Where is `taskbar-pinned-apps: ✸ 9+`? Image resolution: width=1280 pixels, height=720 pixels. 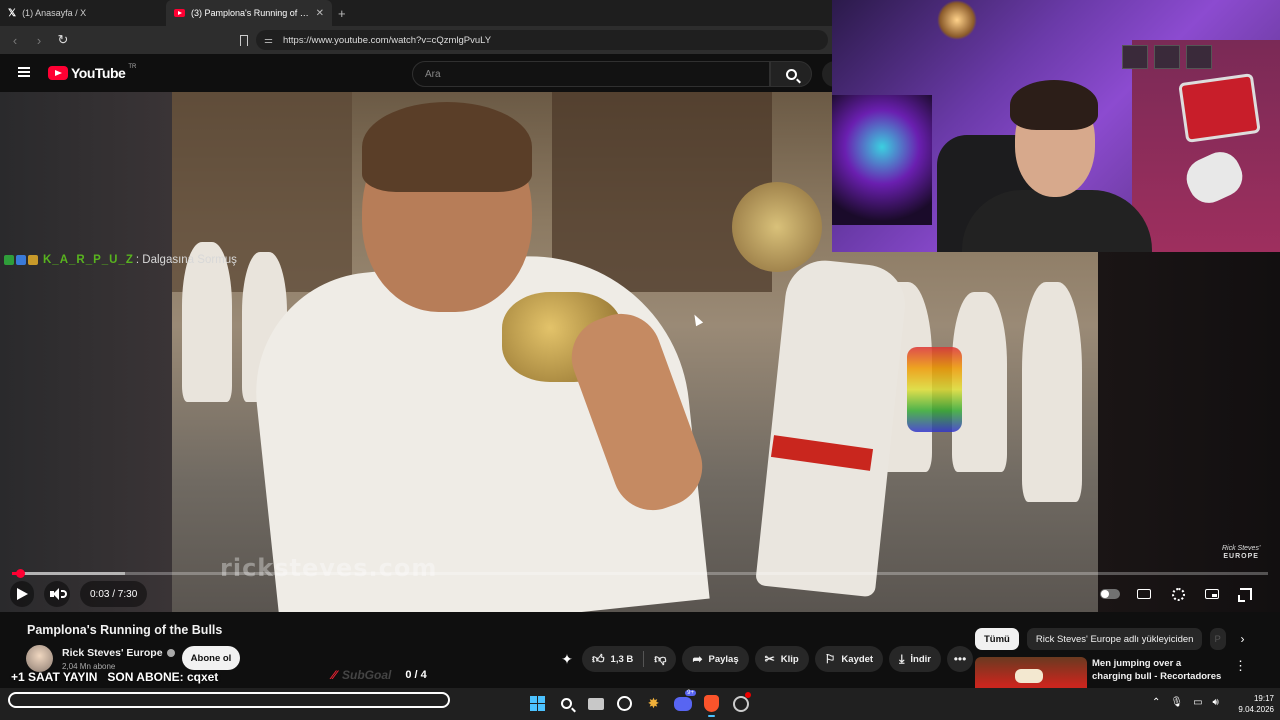
taskbar-pinned-apps: ✸ 9+ is located at coordinates (639, 703).